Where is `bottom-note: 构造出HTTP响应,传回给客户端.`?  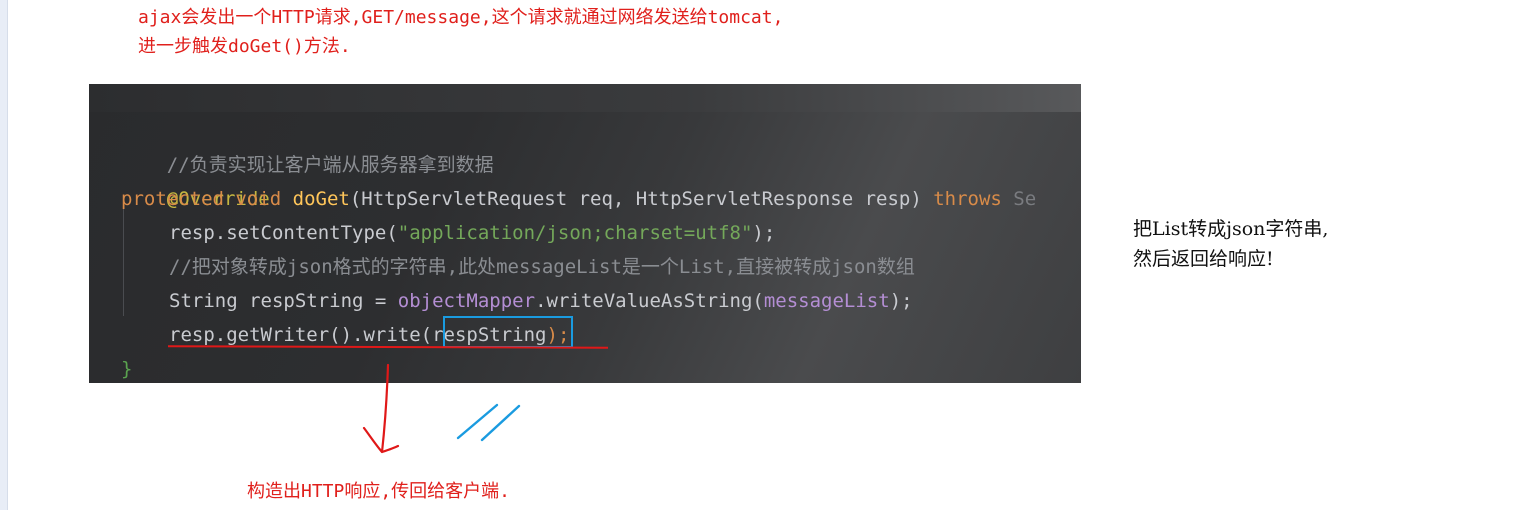 bottom-note: 构造出HTTP响应,传回给客户端. is located at coordinates (379, 491).